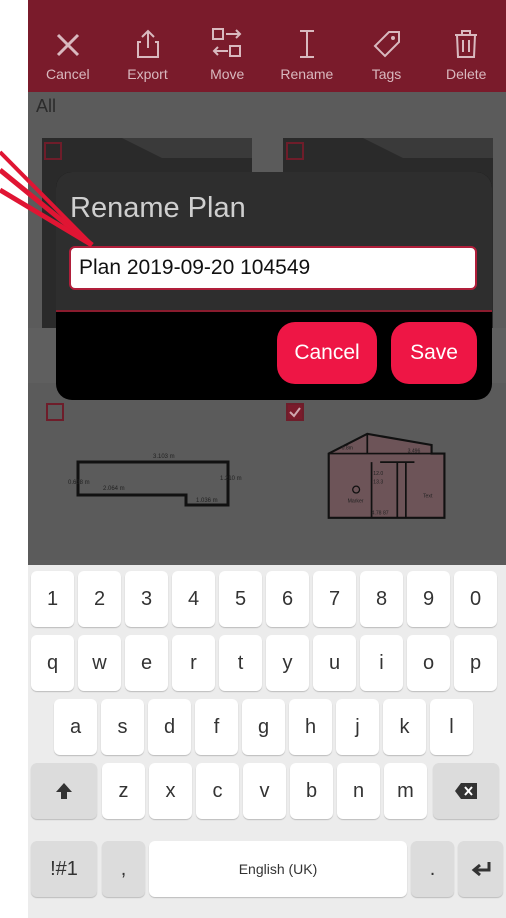 Image resolution: width=506 pixels, height=918 pixels. I want to click on key-2: 2, so click(99, 599).